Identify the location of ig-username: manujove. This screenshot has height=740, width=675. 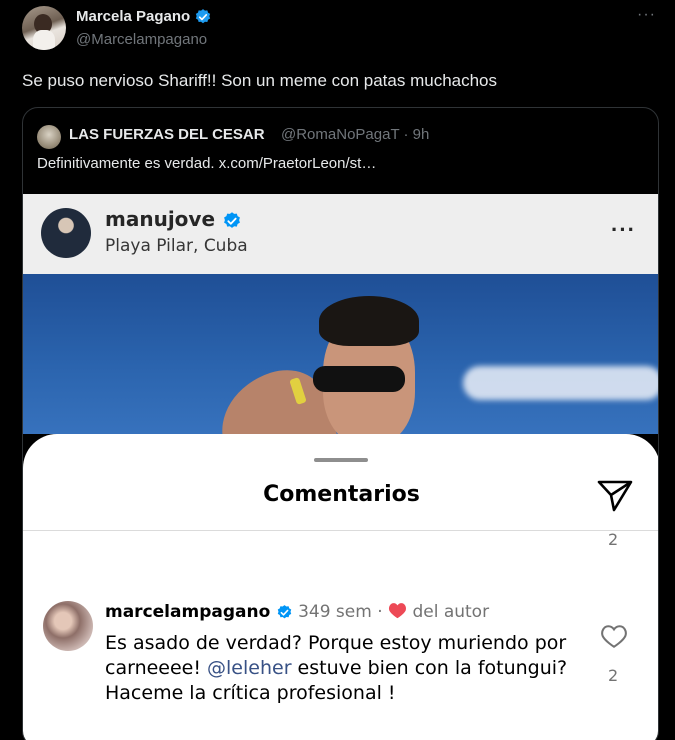
(173, 219).